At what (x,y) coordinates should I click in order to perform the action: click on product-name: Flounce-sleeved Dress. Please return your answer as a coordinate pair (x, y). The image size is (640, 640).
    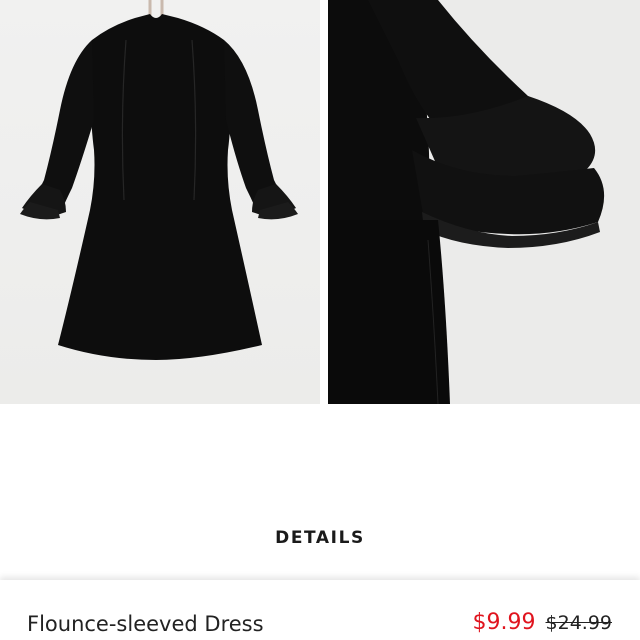
    Looking at the image, I should click on (145, 624).